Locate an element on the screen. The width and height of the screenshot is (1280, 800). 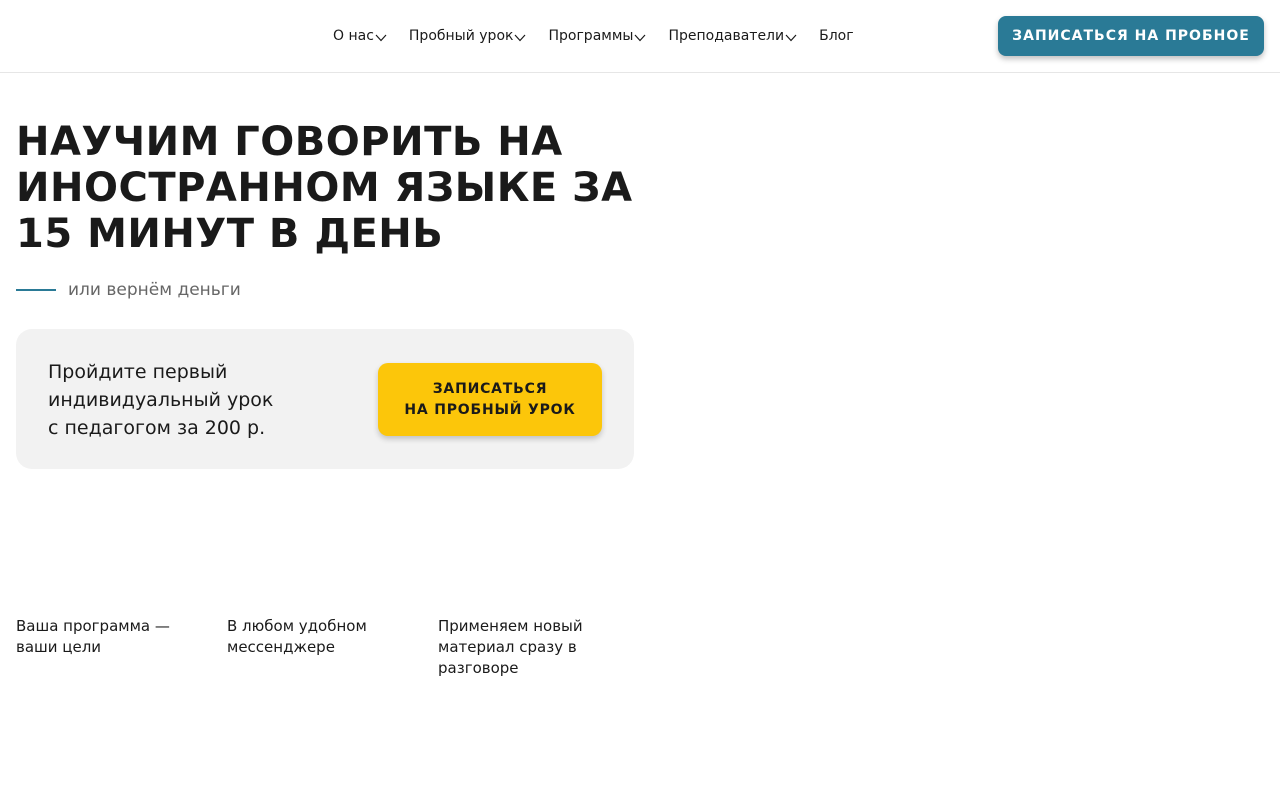
nav-item-trial-lesson: Пробный урок is located at coordinates (468, 36).